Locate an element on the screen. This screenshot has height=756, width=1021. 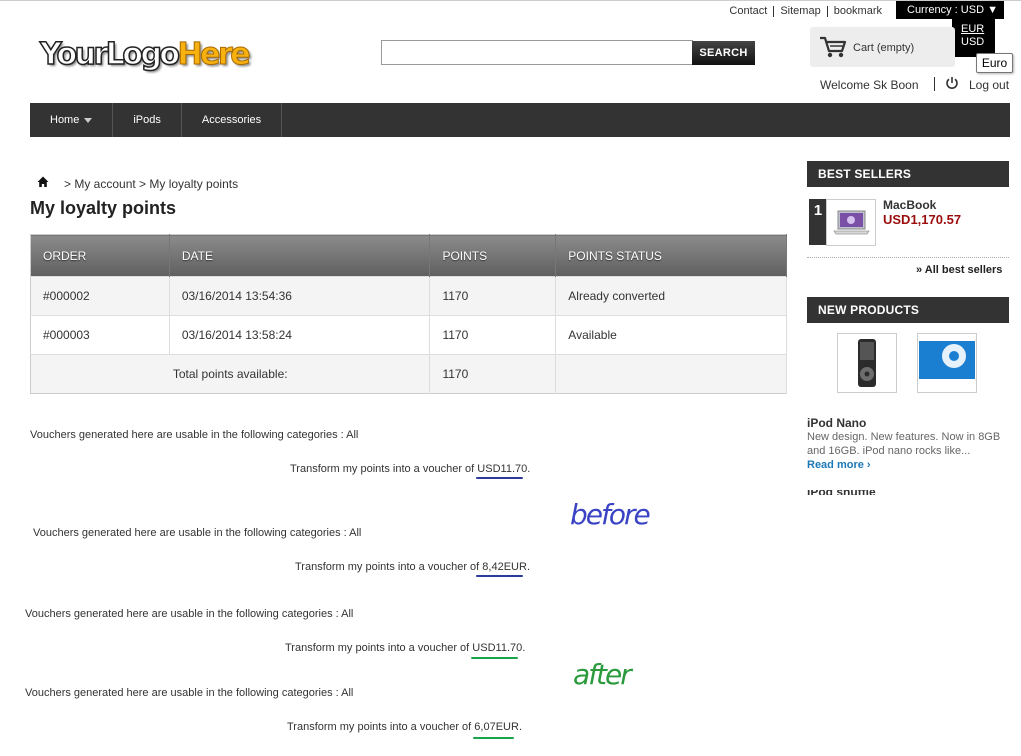
read-more-link: Read more › is located at coordinates (839, 465).